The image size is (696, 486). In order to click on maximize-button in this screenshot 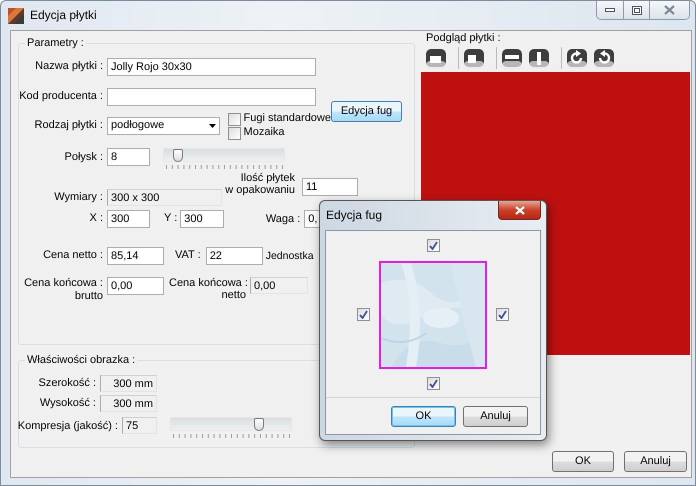, I will do `click(636, 10)`.